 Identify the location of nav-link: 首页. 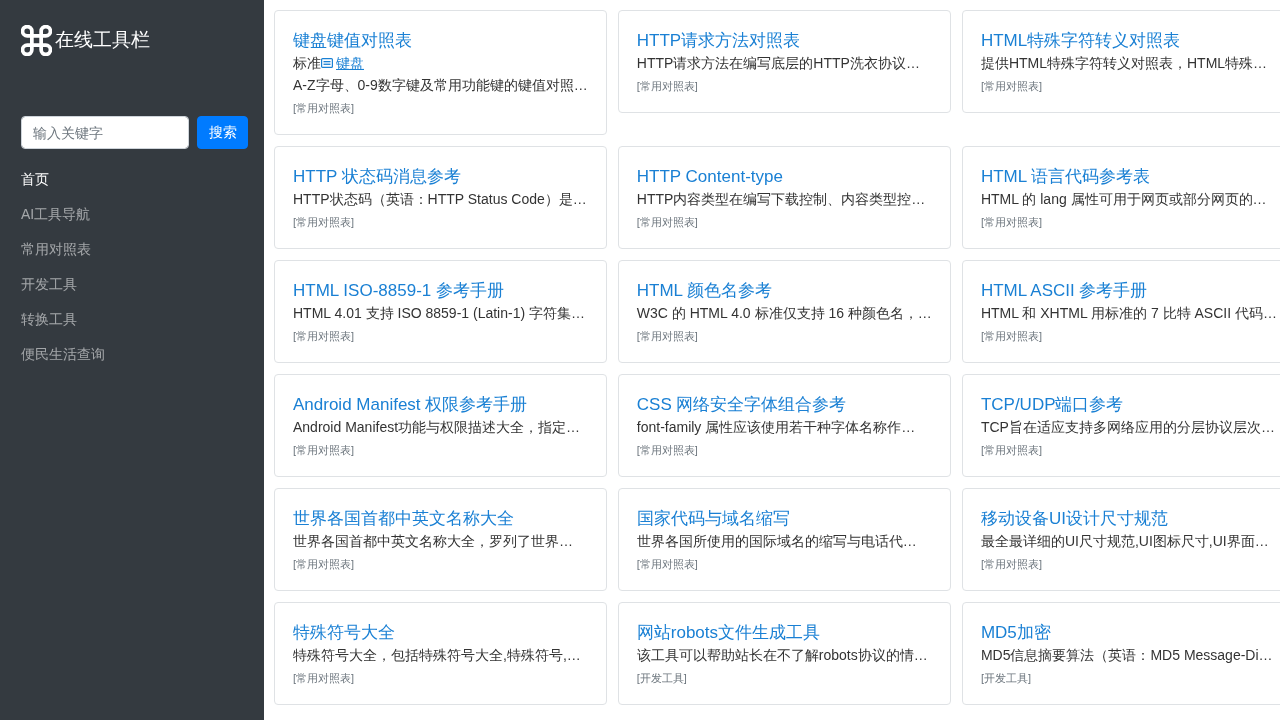
(35, 179).